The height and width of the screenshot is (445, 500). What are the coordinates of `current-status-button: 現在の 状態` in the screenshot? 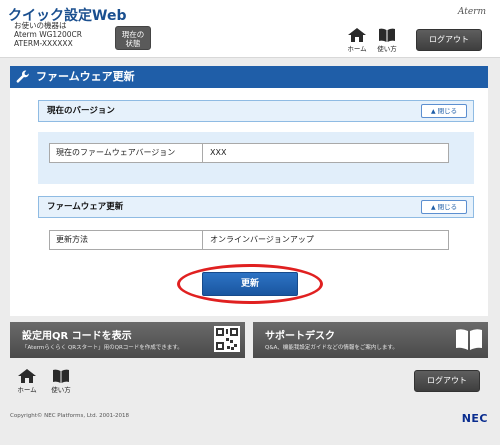 It's located at (133, 38).